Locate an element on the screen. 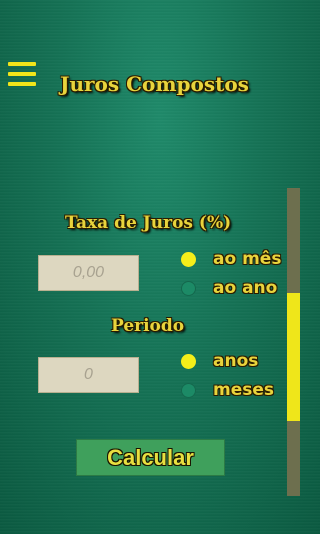  app-title: Juros Compostos is located at coordinates (154, 84).